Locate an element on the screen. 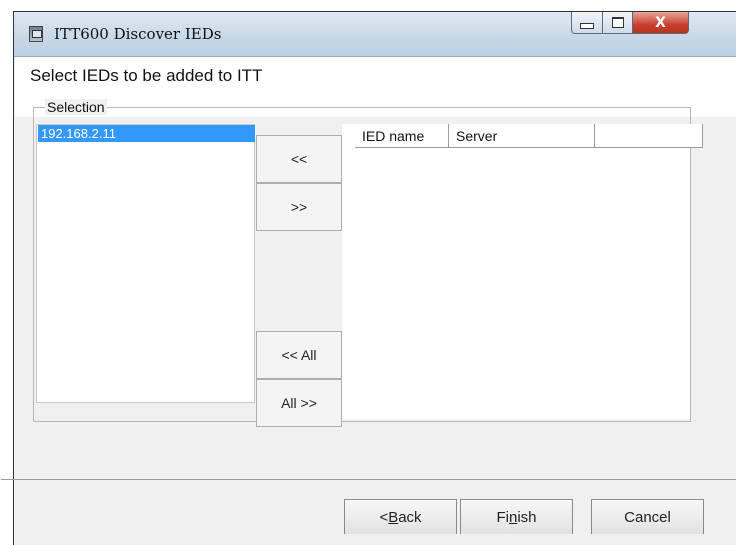 Image resolution: width=736 pixels, height=545 pixels. move-right-button: >> is located at coordinates (299, 207).